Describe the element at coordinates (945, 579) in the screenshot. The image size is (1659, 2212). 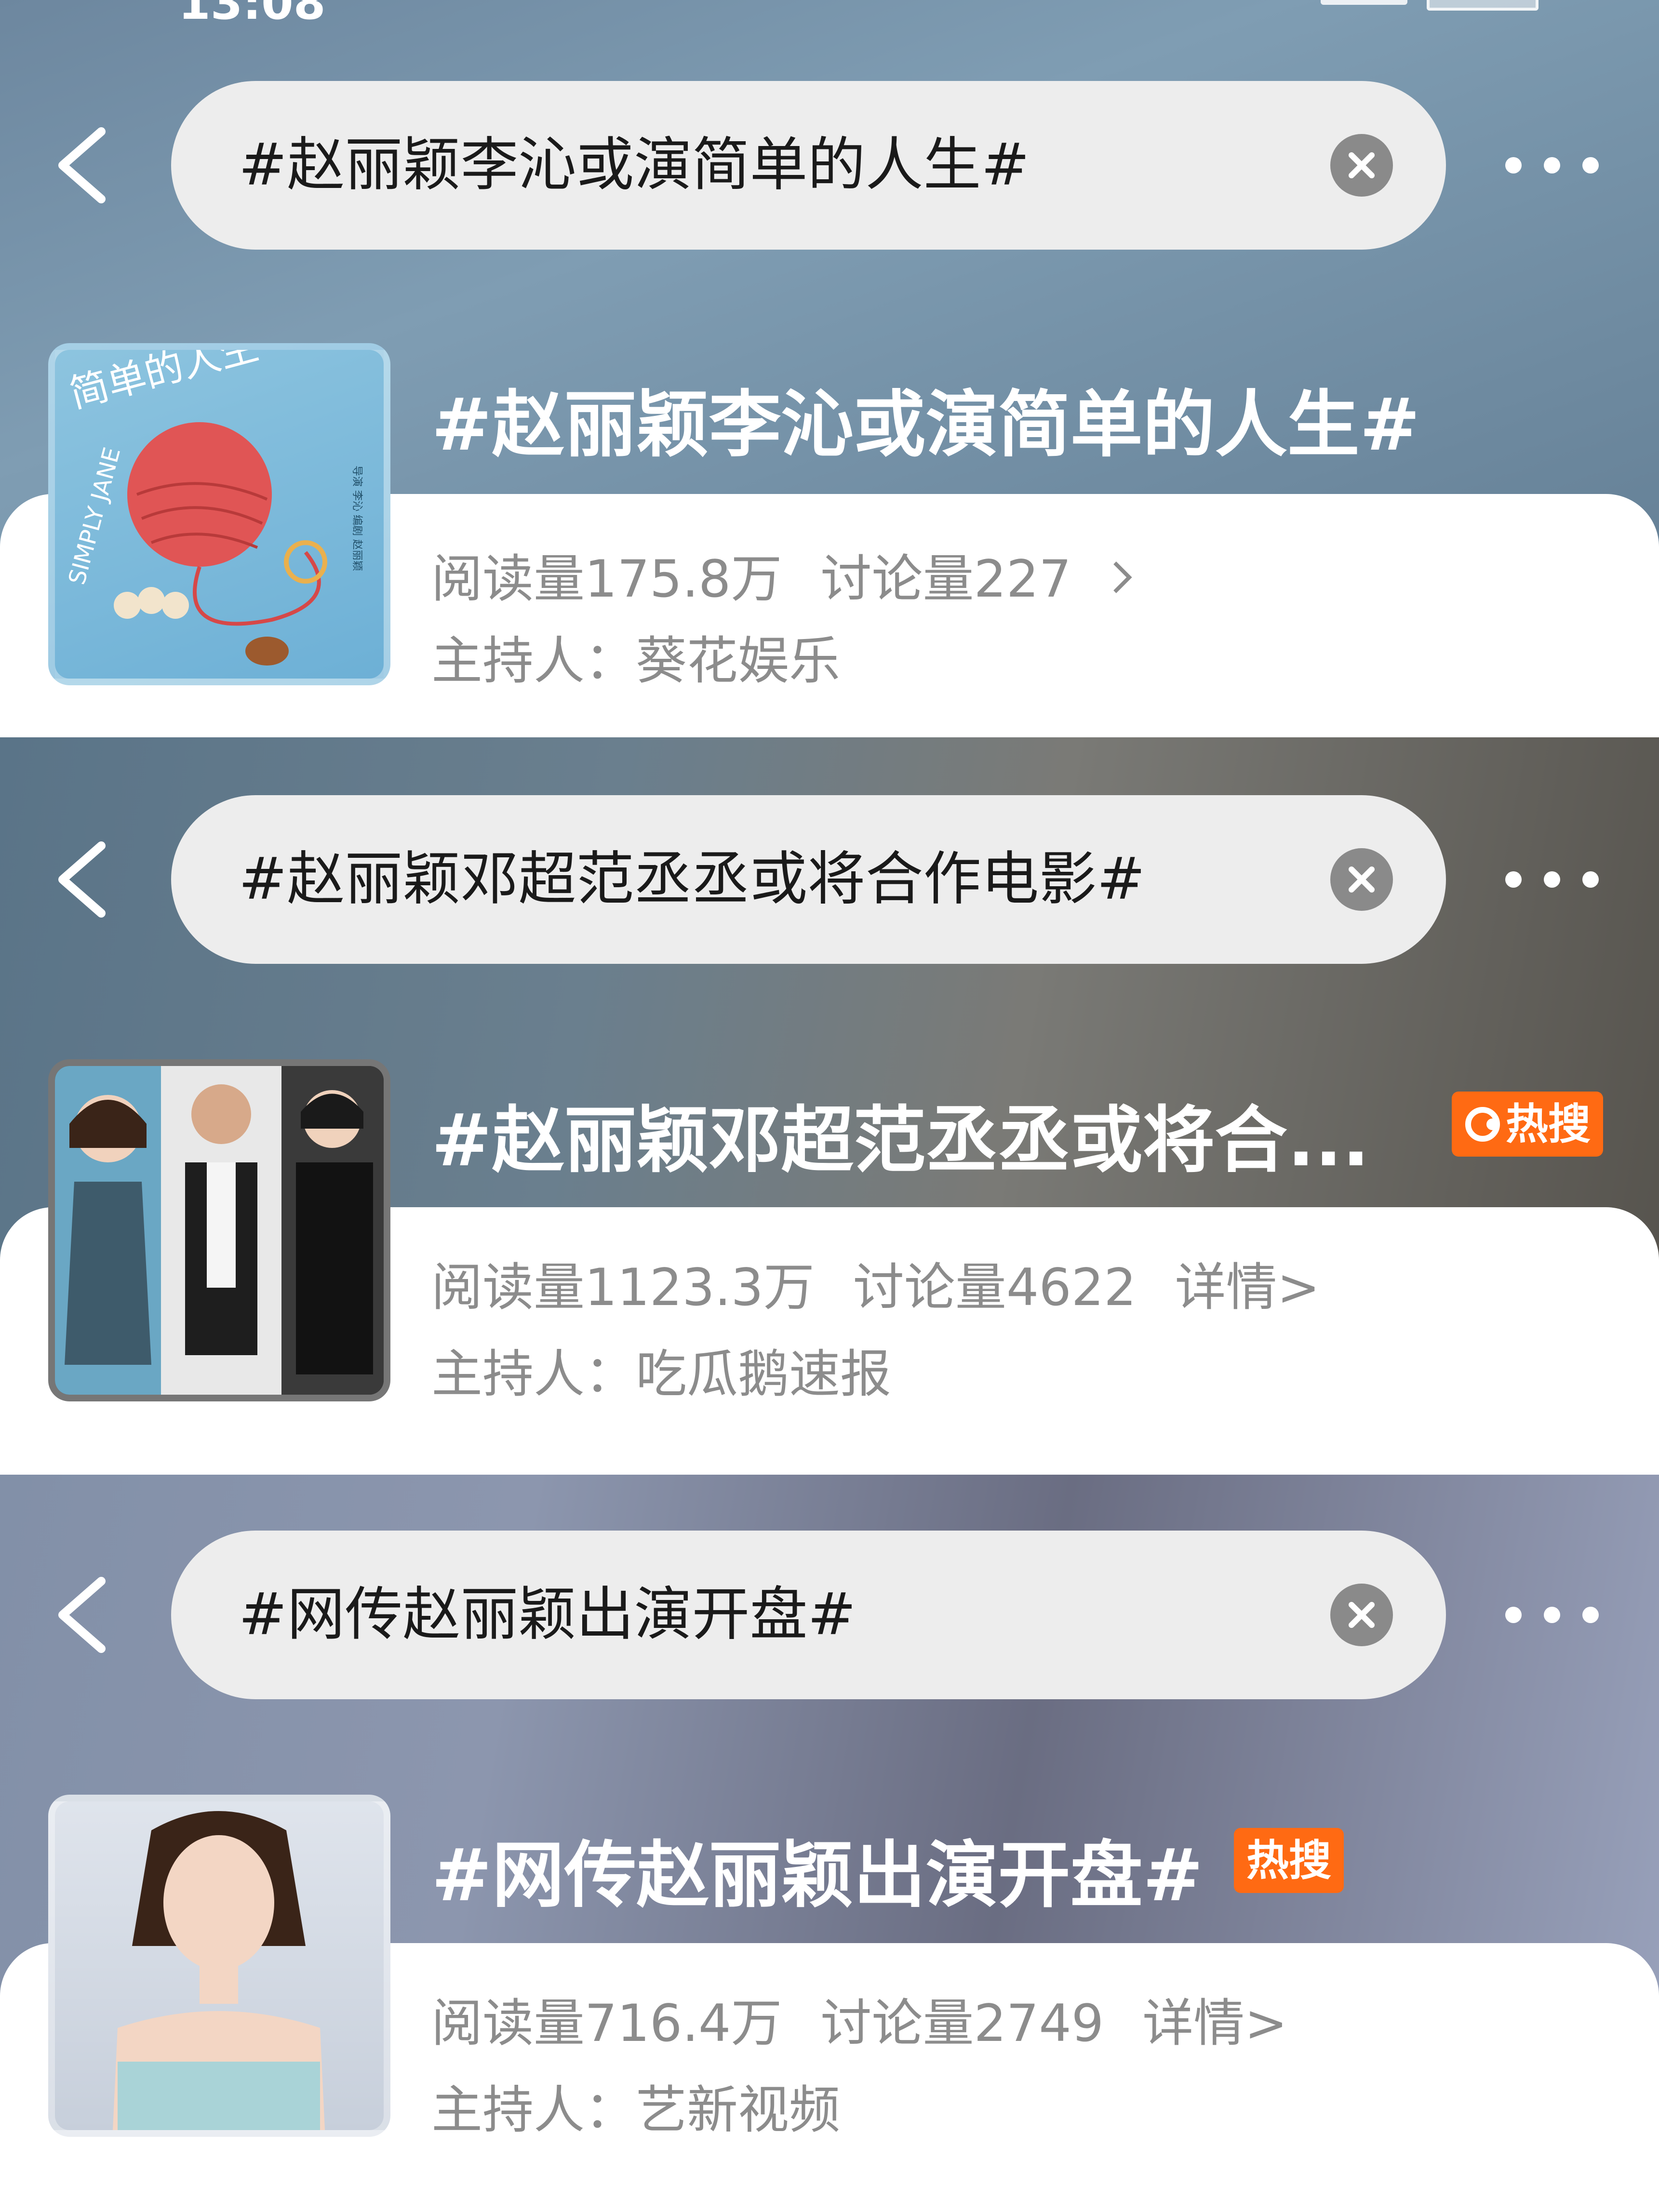
I see `discuss-count: 讨论量227` at that location.